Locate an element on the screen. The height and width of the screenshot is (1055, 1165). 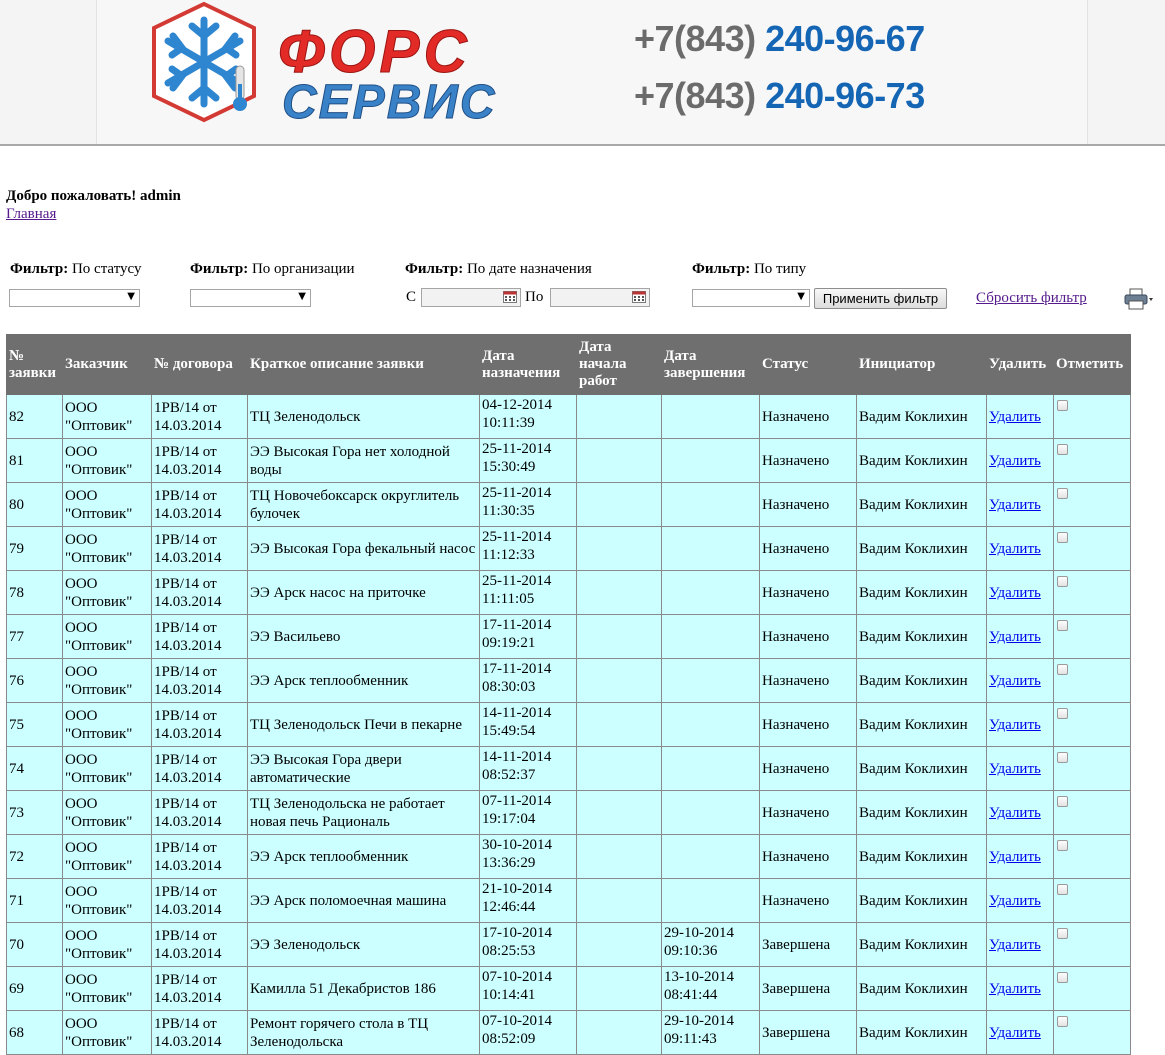
assigned-date-time: 10:11:39 is located at coordinates (508, 423).